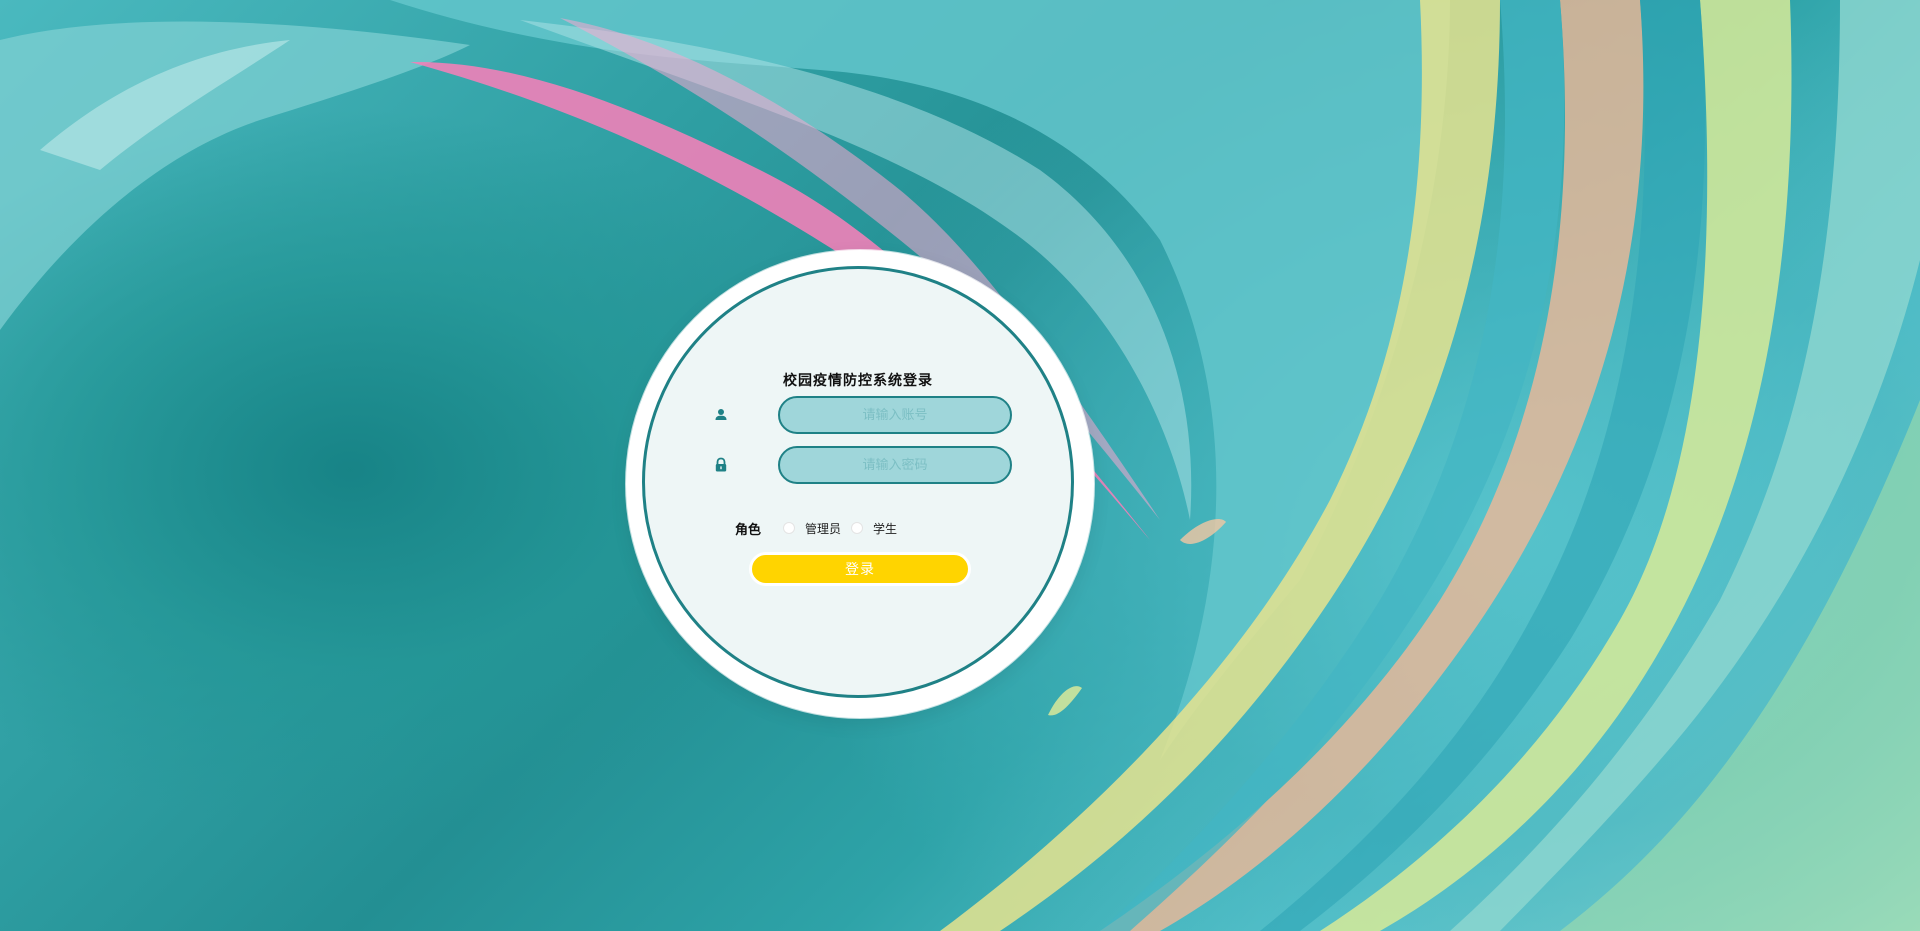  I want to click on login-form: 校园疫情防控系统登录 角色 管, so click(858, 482).